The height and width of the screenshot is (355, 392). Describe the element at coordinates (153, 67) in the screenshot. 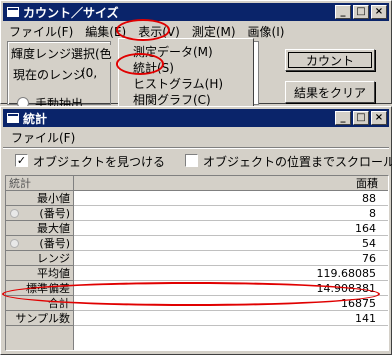

I see `menu-item-statistics: 統計(S)` at that location.